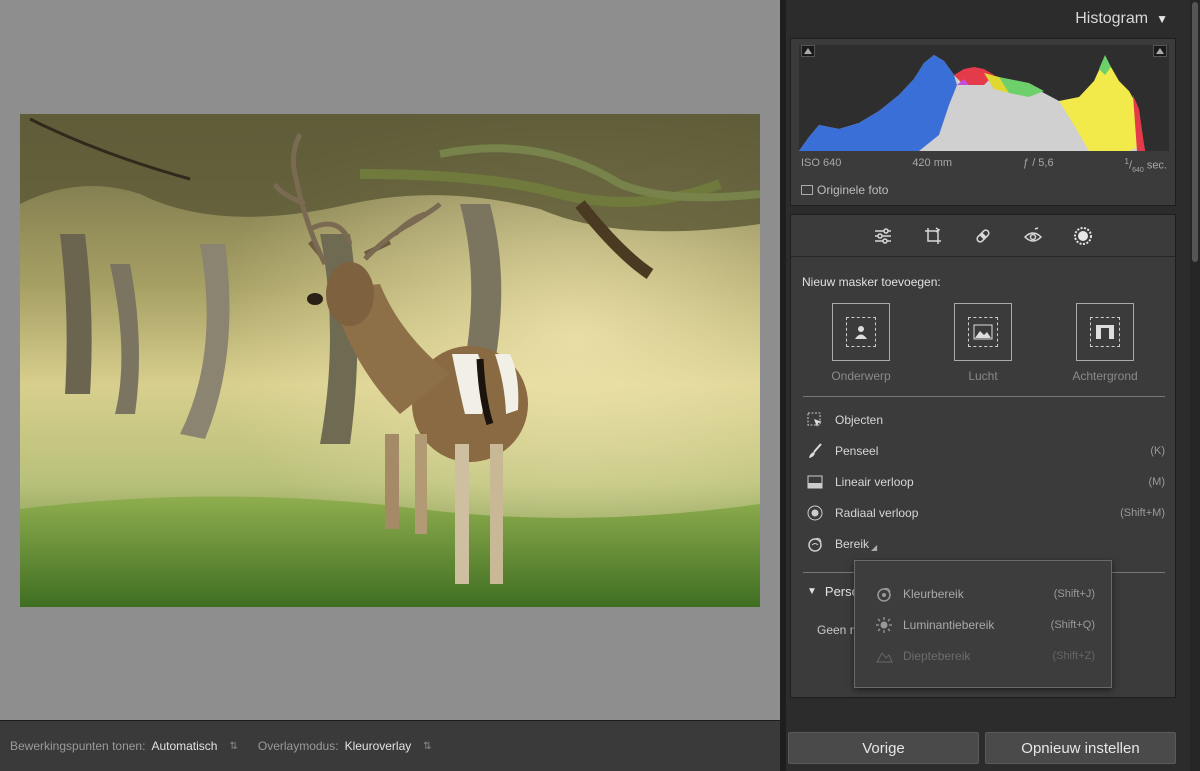  I want to click on depth-range-icon, so click(884, 656).